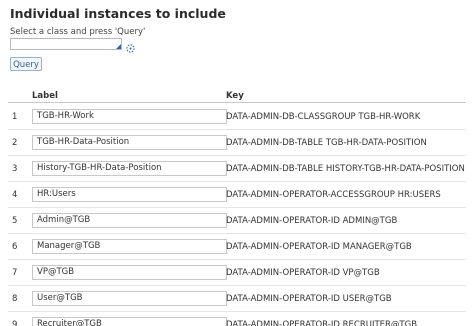 Image resolution: width=474 pixels, height=326 pixels. I want to click on row-index: 6, so click(15, 247).